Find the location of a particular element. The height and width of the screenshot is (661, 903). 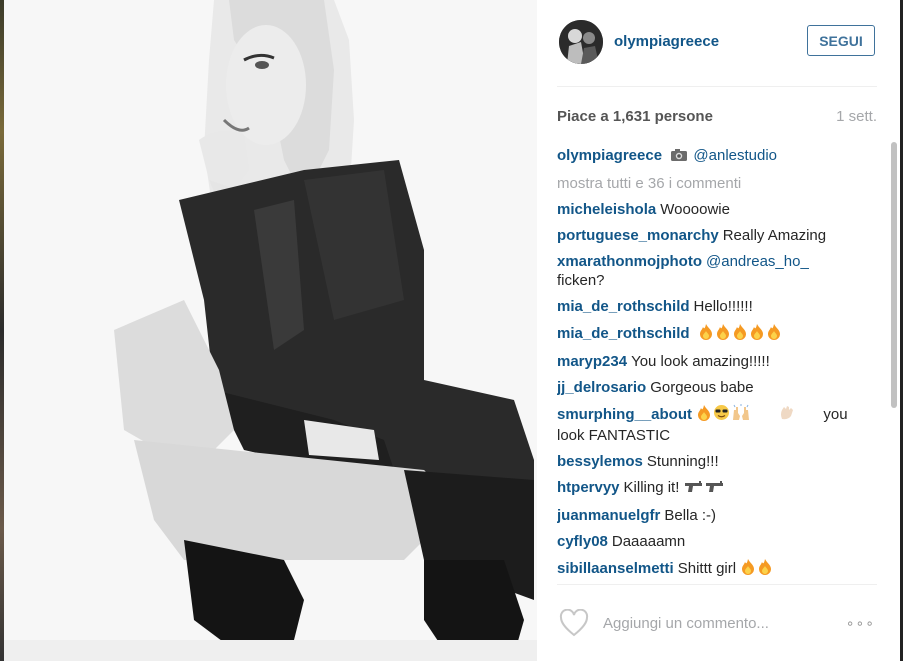

comment-username: sibillaanselmetti is located at coordinates (615, 568).